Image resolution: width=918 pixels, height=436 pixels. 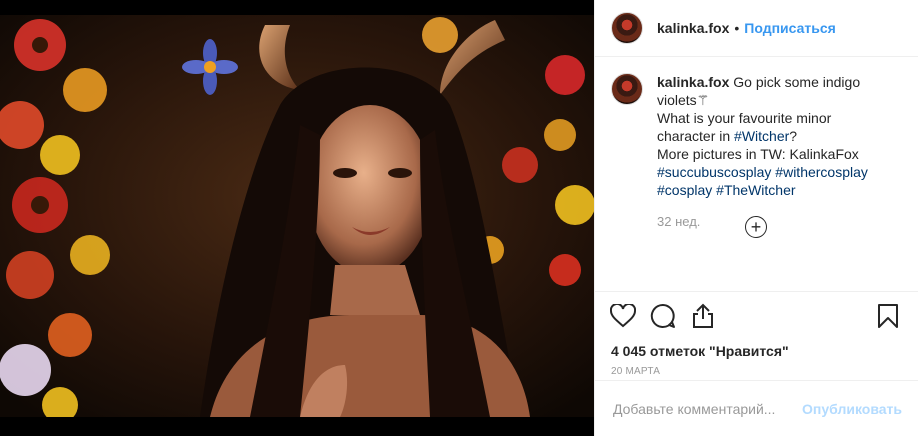 What do you see at coordinates (693, 82) in the screenshot?
I see `caption-username: kalinka.fox` at bounding box center [693, 82].